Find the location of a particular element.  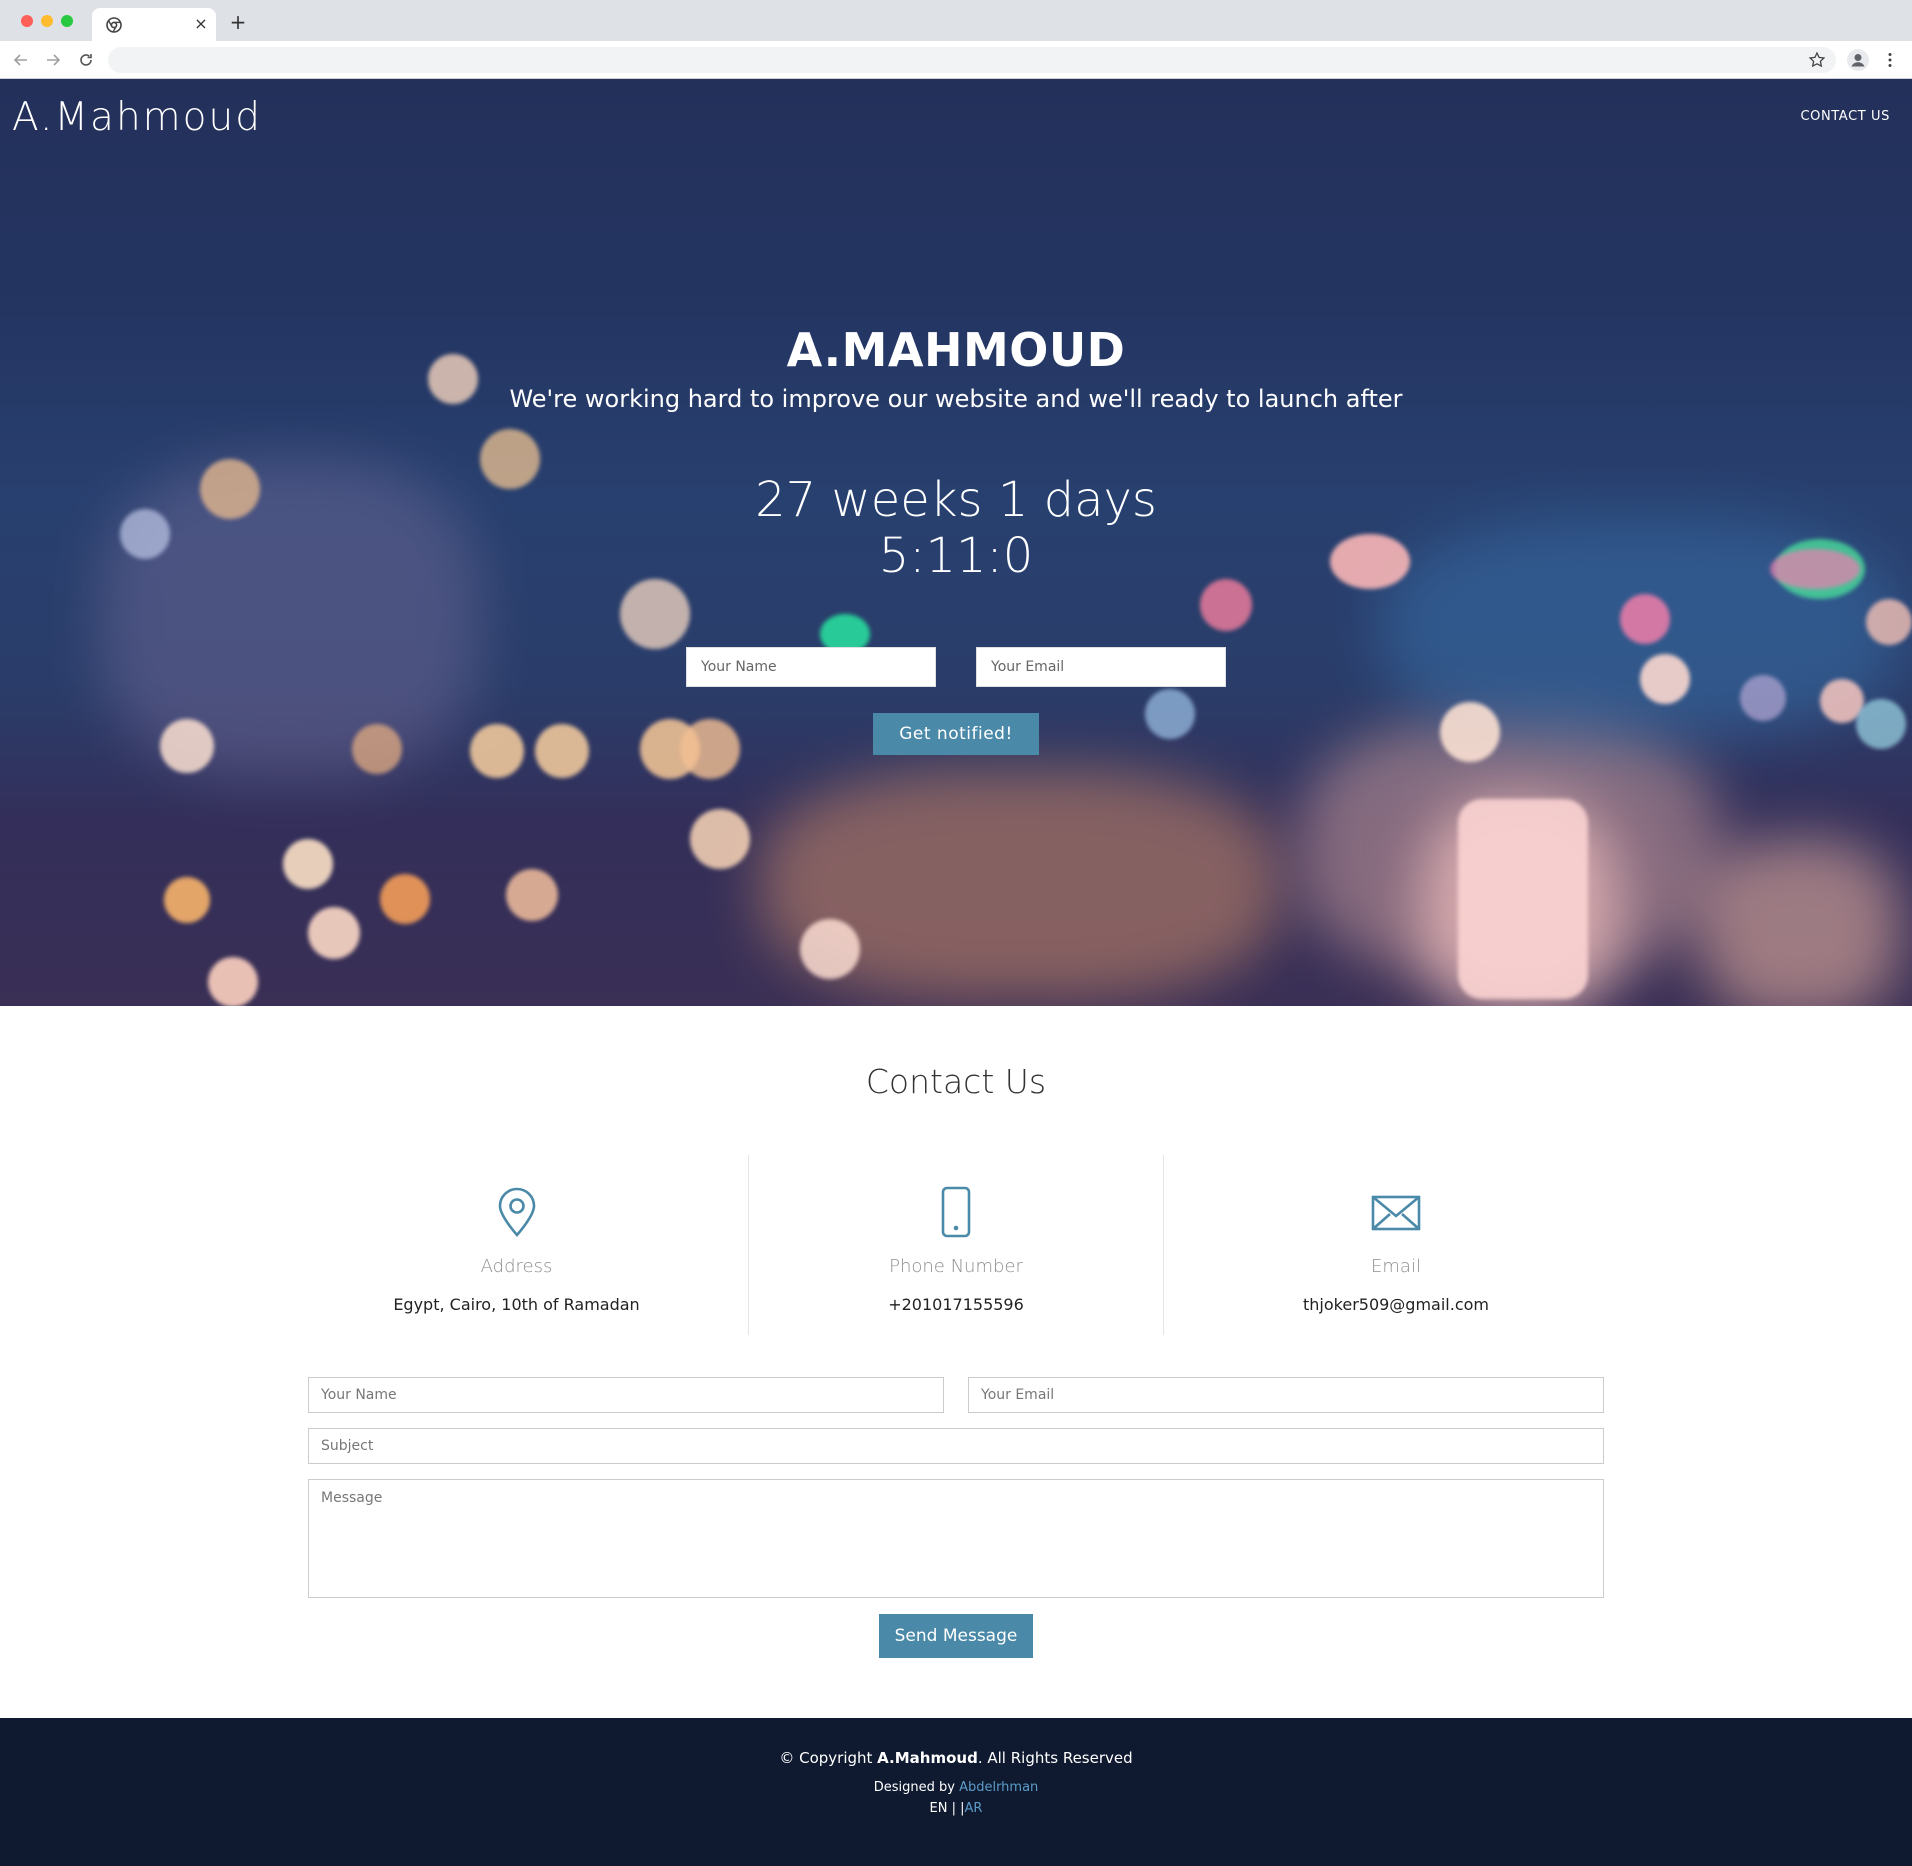

copyright-prefix: © Copyright is located at coordinates (828, 1758).